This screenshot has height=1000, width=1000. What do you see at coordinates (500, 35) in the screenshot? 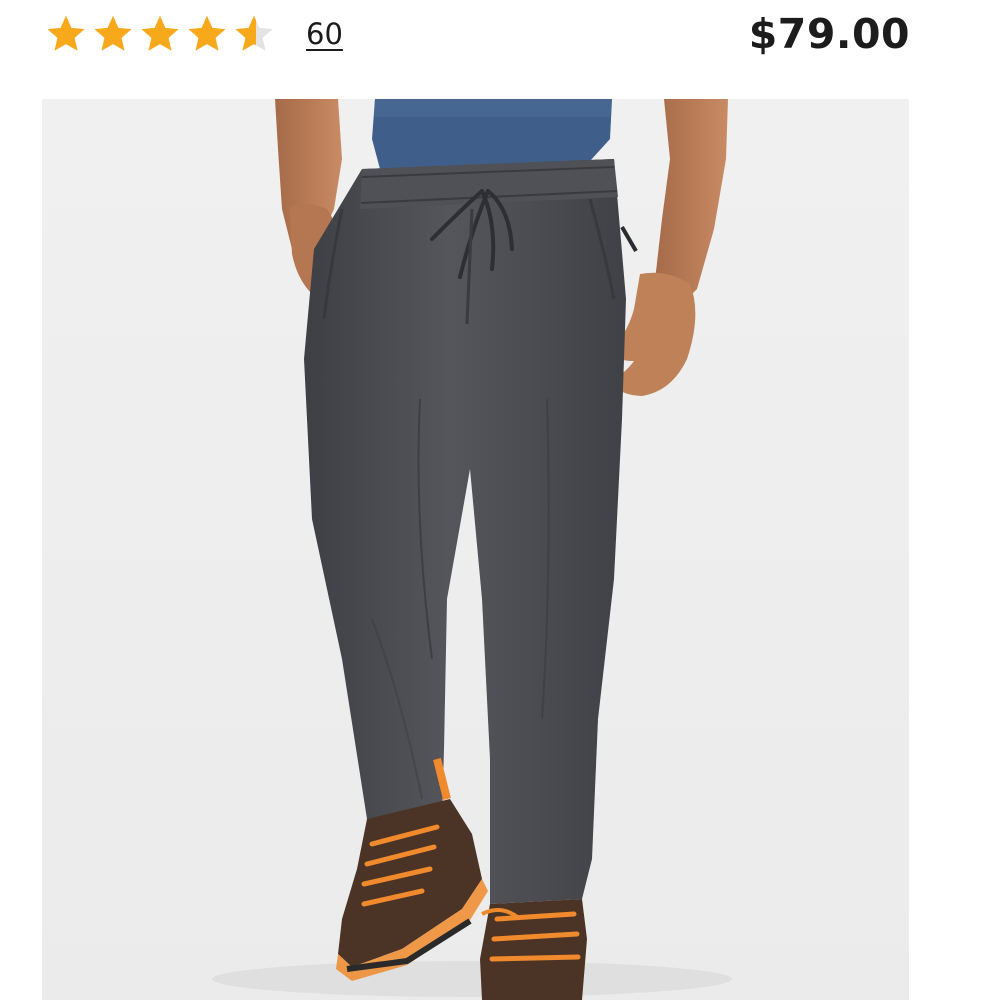
I see `product-header: 60 $79.00` at bounding box center [500, 35].